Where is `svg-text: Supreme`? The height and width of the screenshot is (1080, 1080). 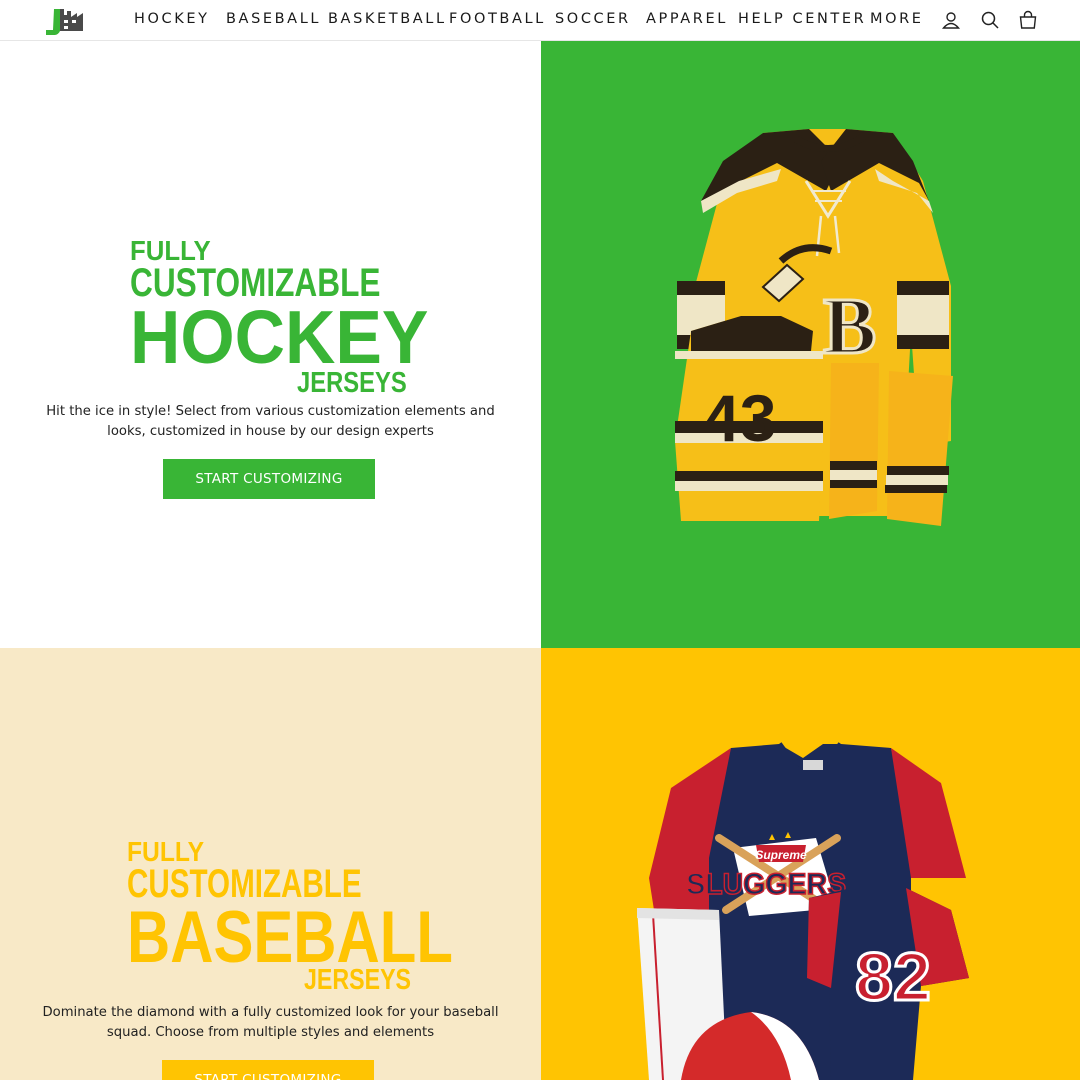
svg-text: Supreme is located at coordinates (781, 855).